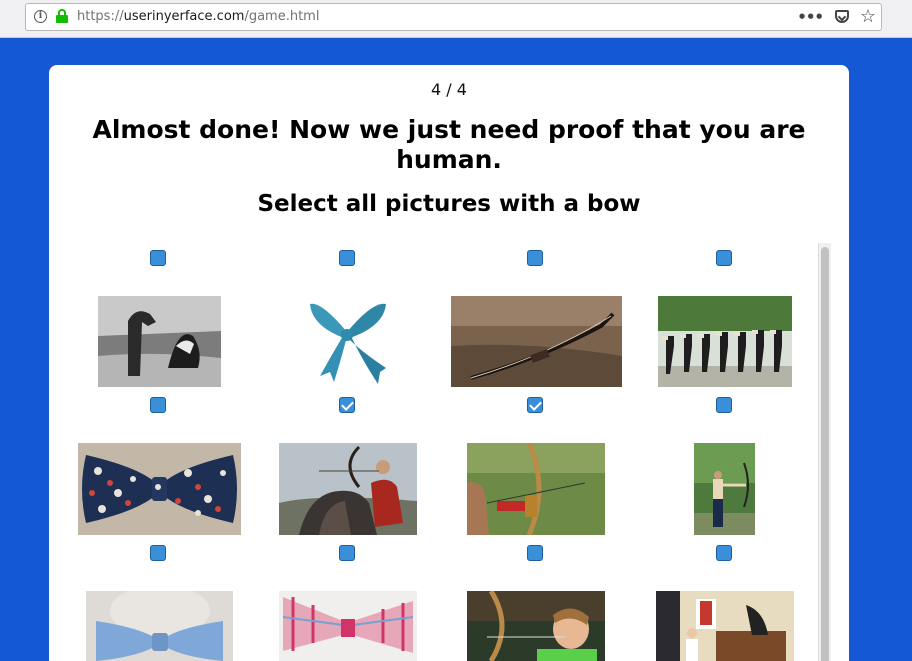 This screenshot has height=661, width=912. What do you see at coordinates (347, 341) in the screenshot?
I see `blue-ribbon-bow-image` at bounding box center [347, 341].